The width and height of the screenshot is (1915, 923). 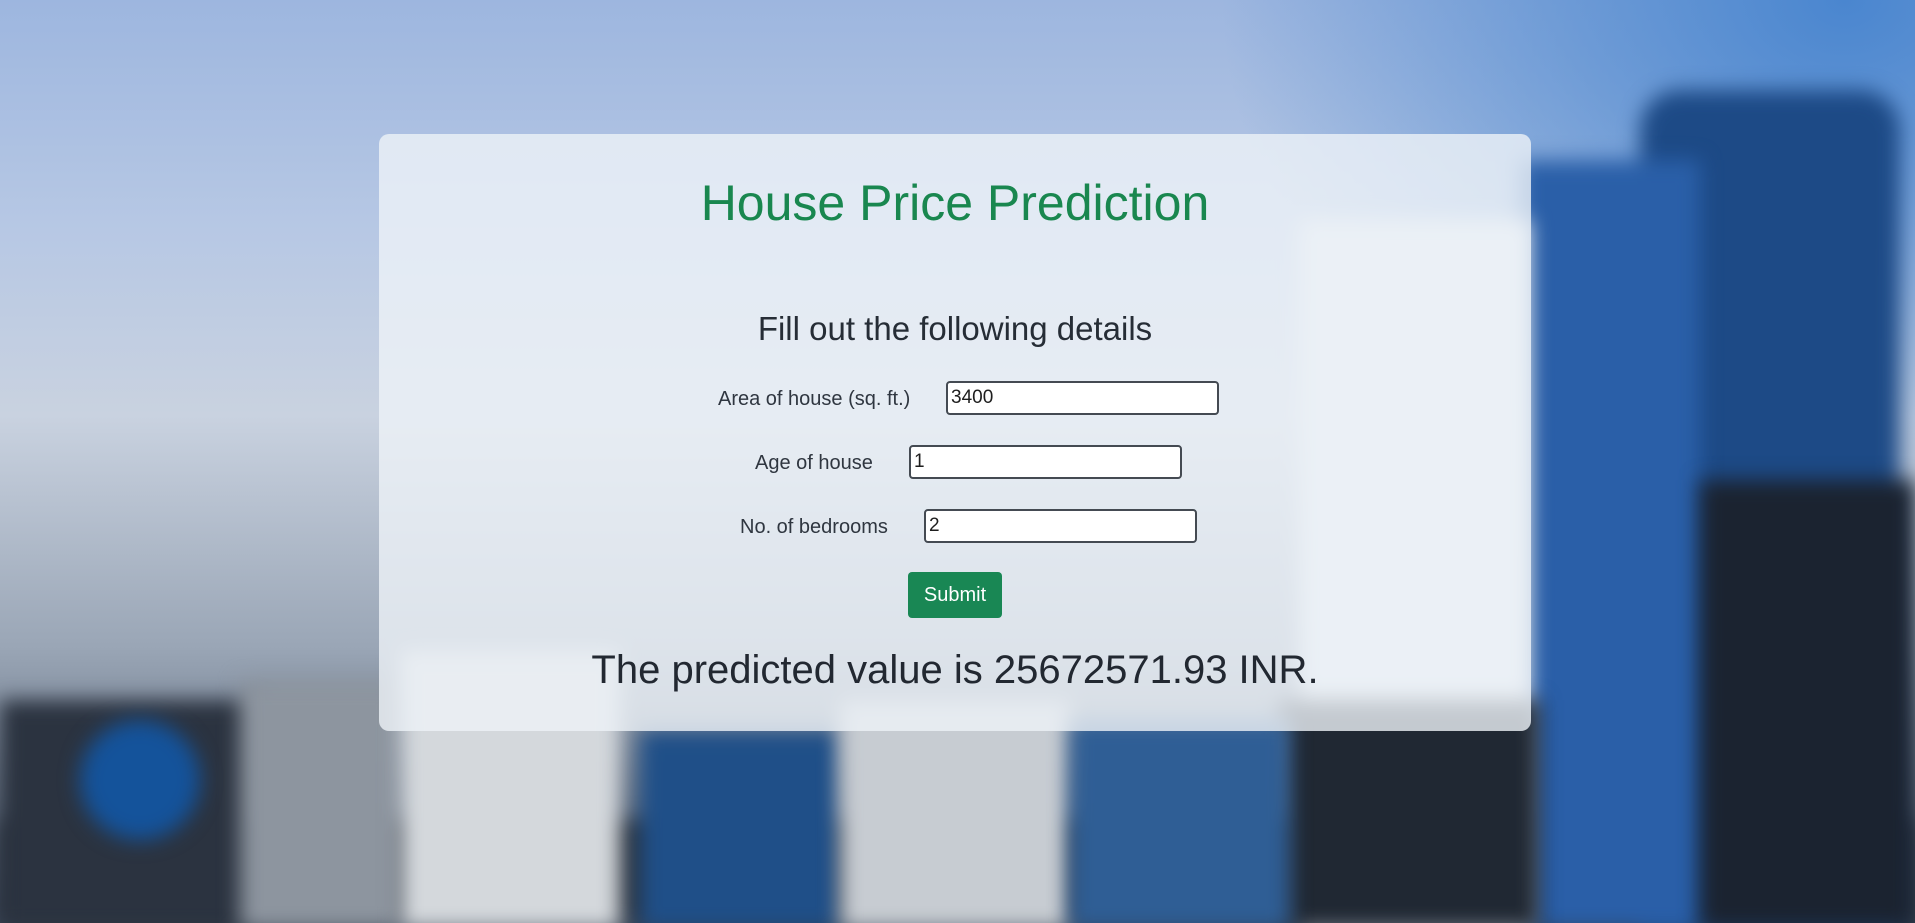 What do you see at coordinates (1045, 462) in the screenshot?
I see `age-input` at bounding box center [1045, 462].